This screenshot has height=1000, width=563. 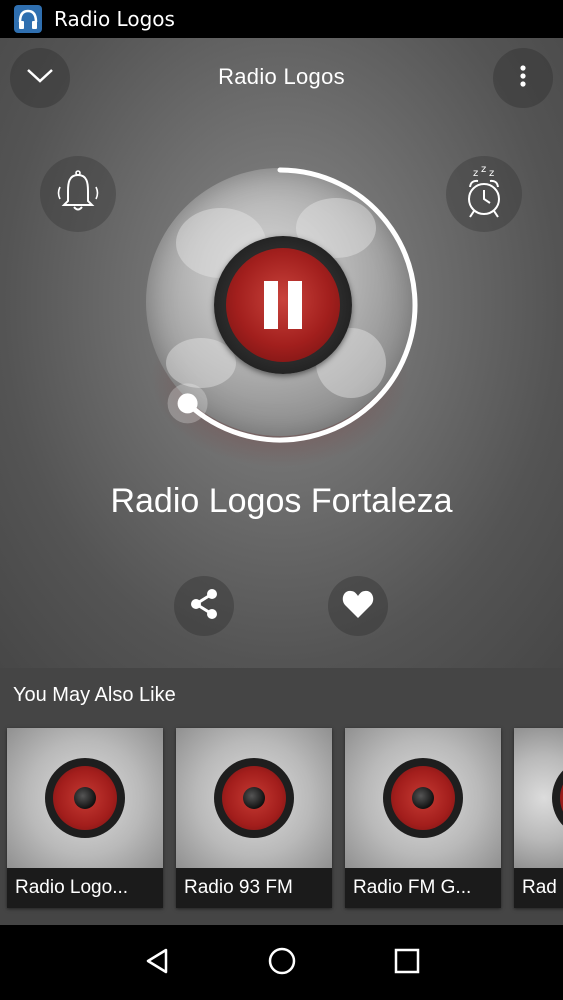 I want to click on alarm-button, so click(x=78, y=194).